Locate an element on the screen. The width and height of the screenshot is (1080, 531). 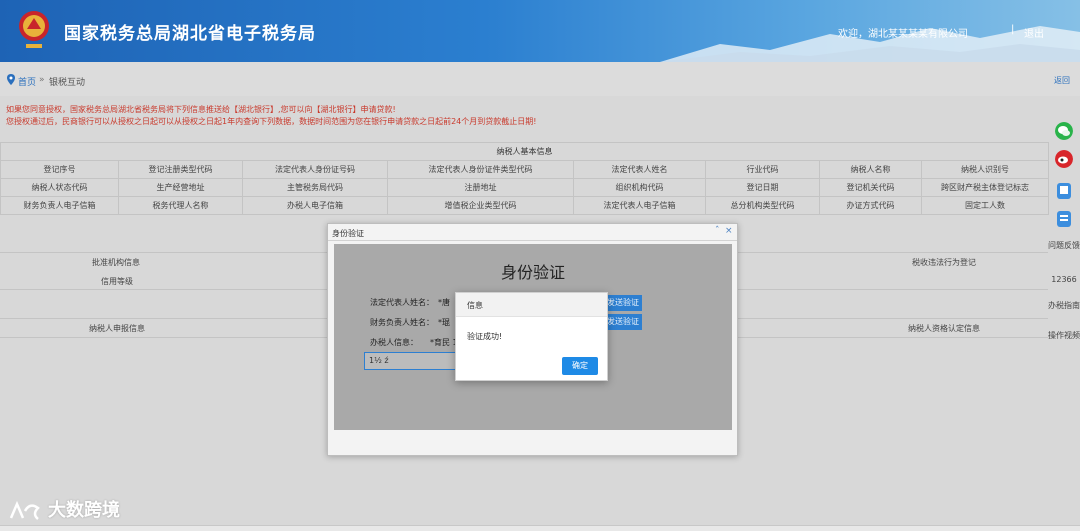
weibo-icon is located at coordinates (1064, 159).